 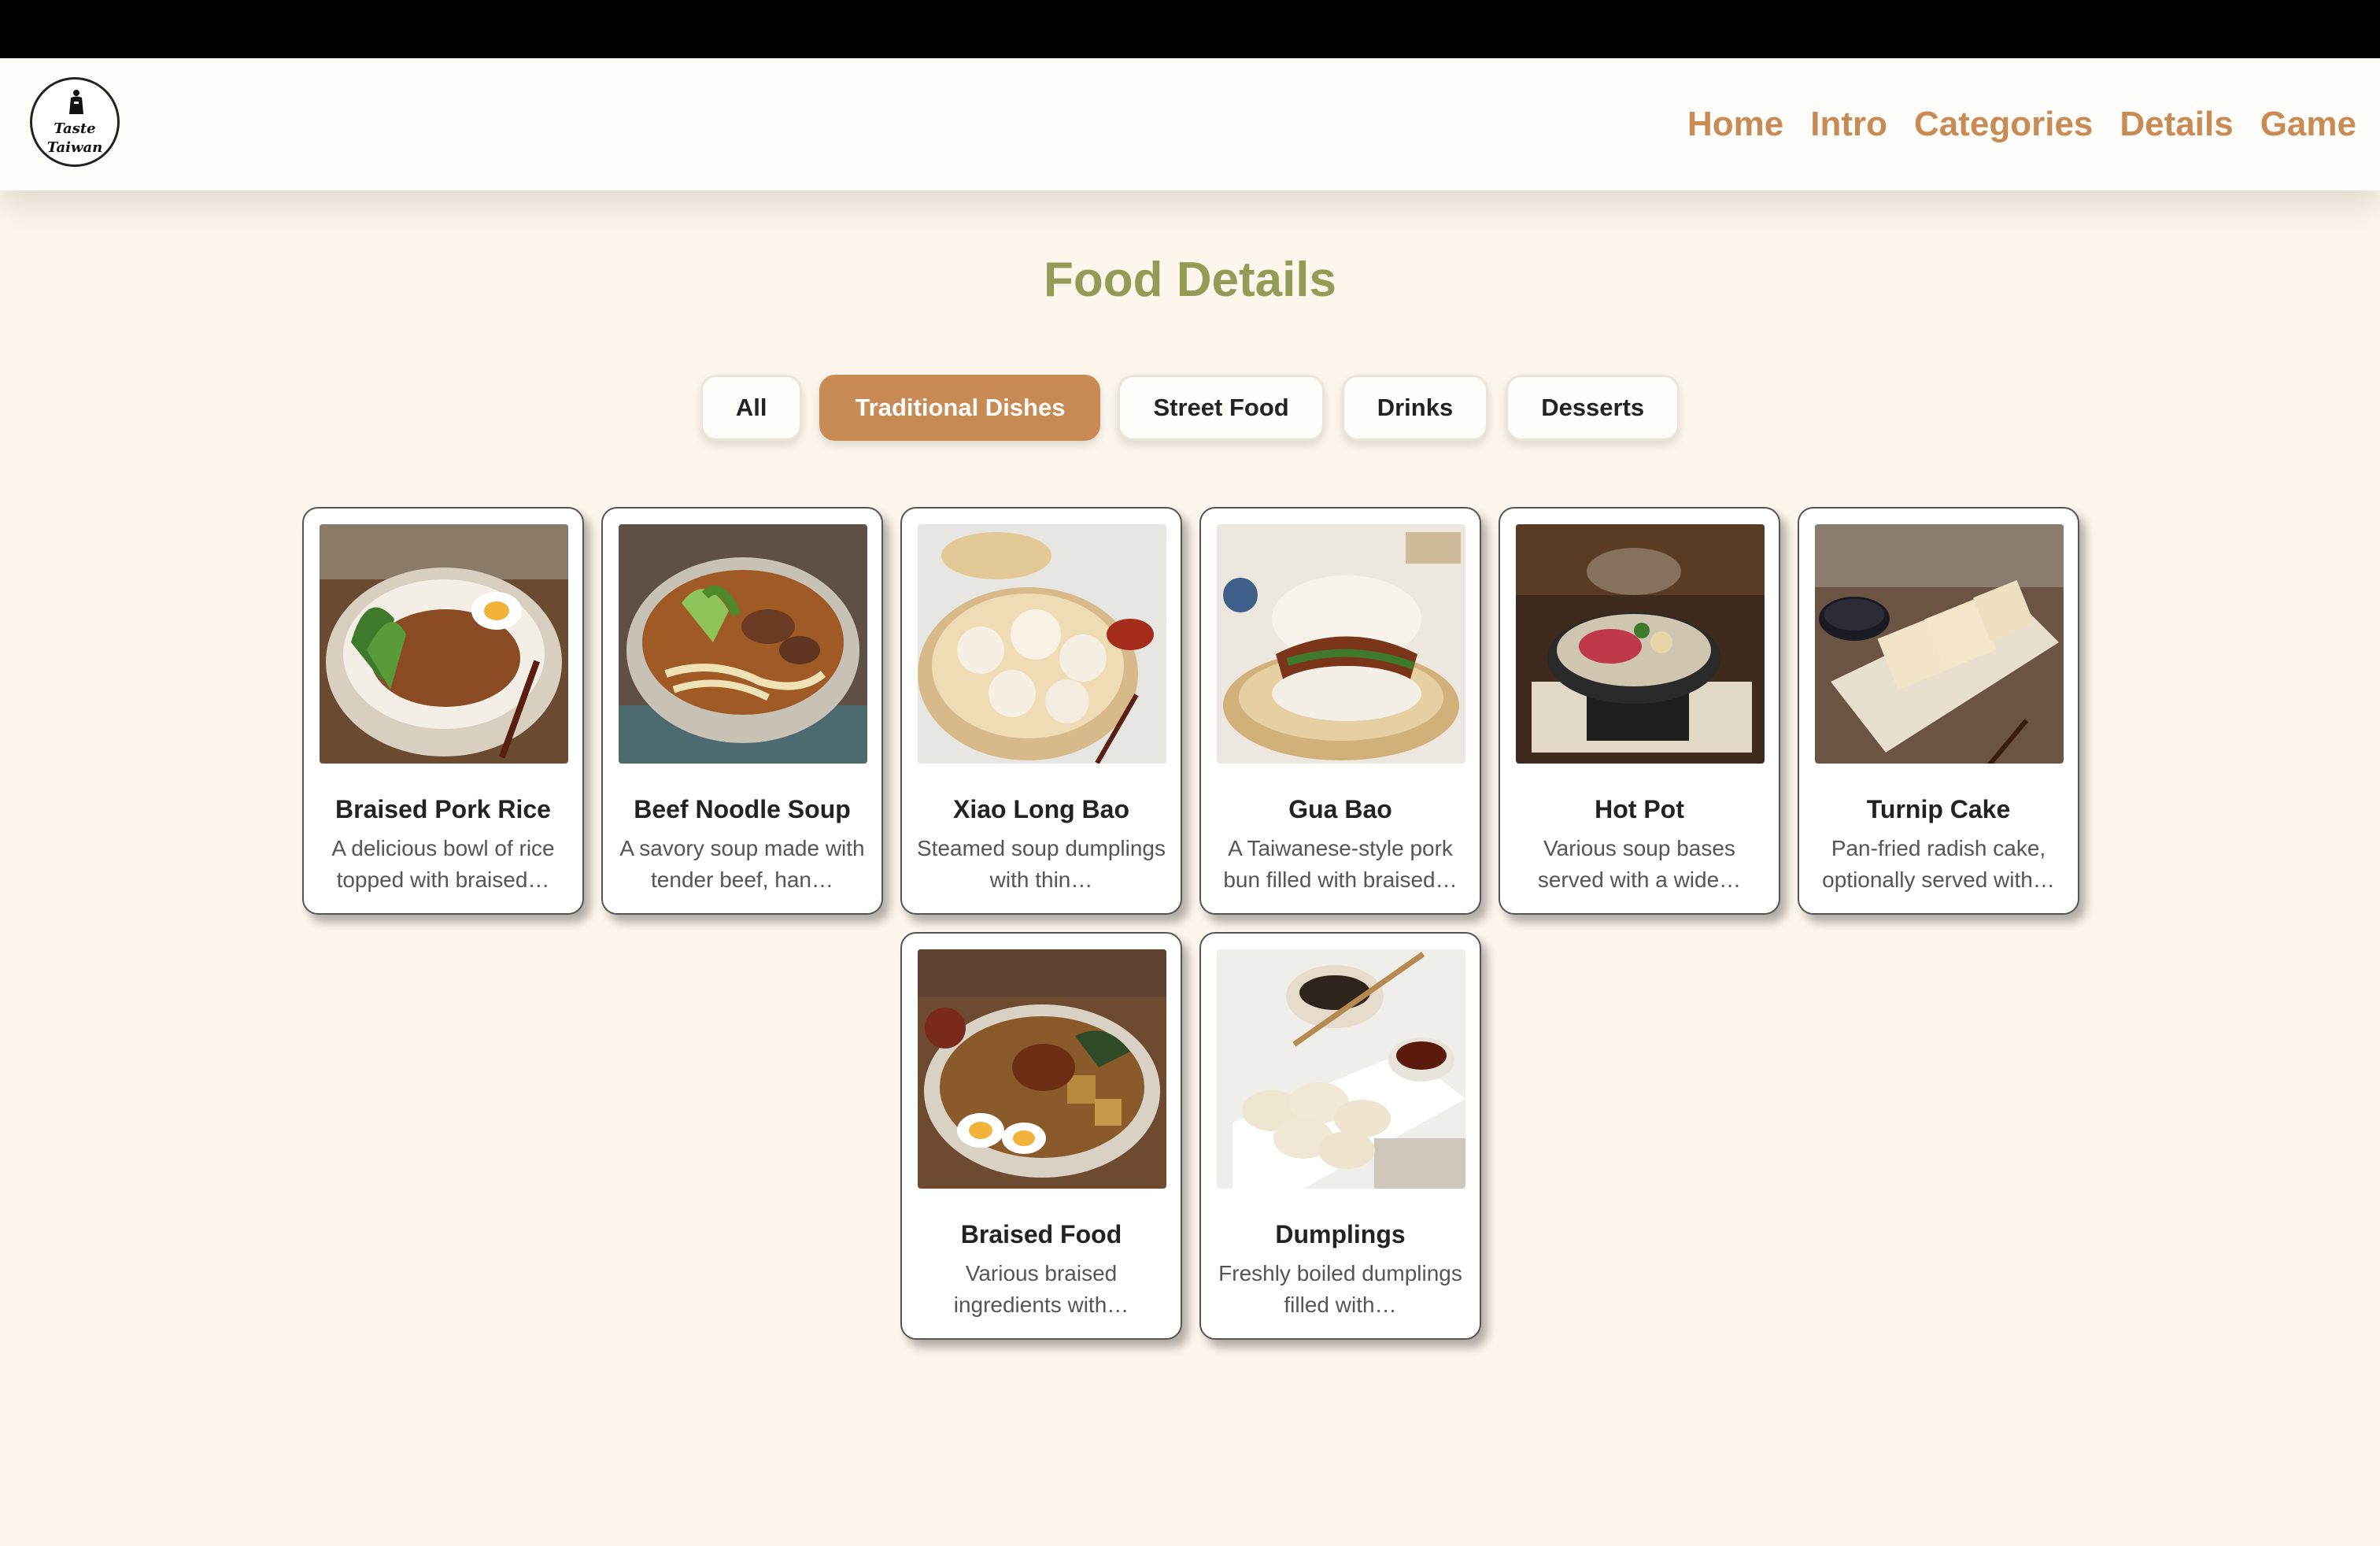 What do you see at coordinates (443, 809) in the screenshot?
I see `food-name: Braised Pork Rice` at bounding box center [443, 809].